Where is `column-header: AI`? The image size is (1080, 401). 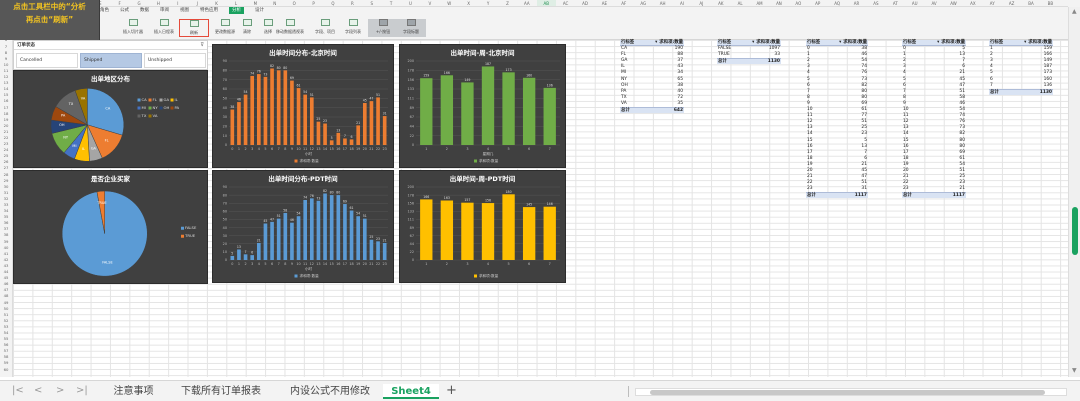
column-header: AI is located at coordinates (681, 3).